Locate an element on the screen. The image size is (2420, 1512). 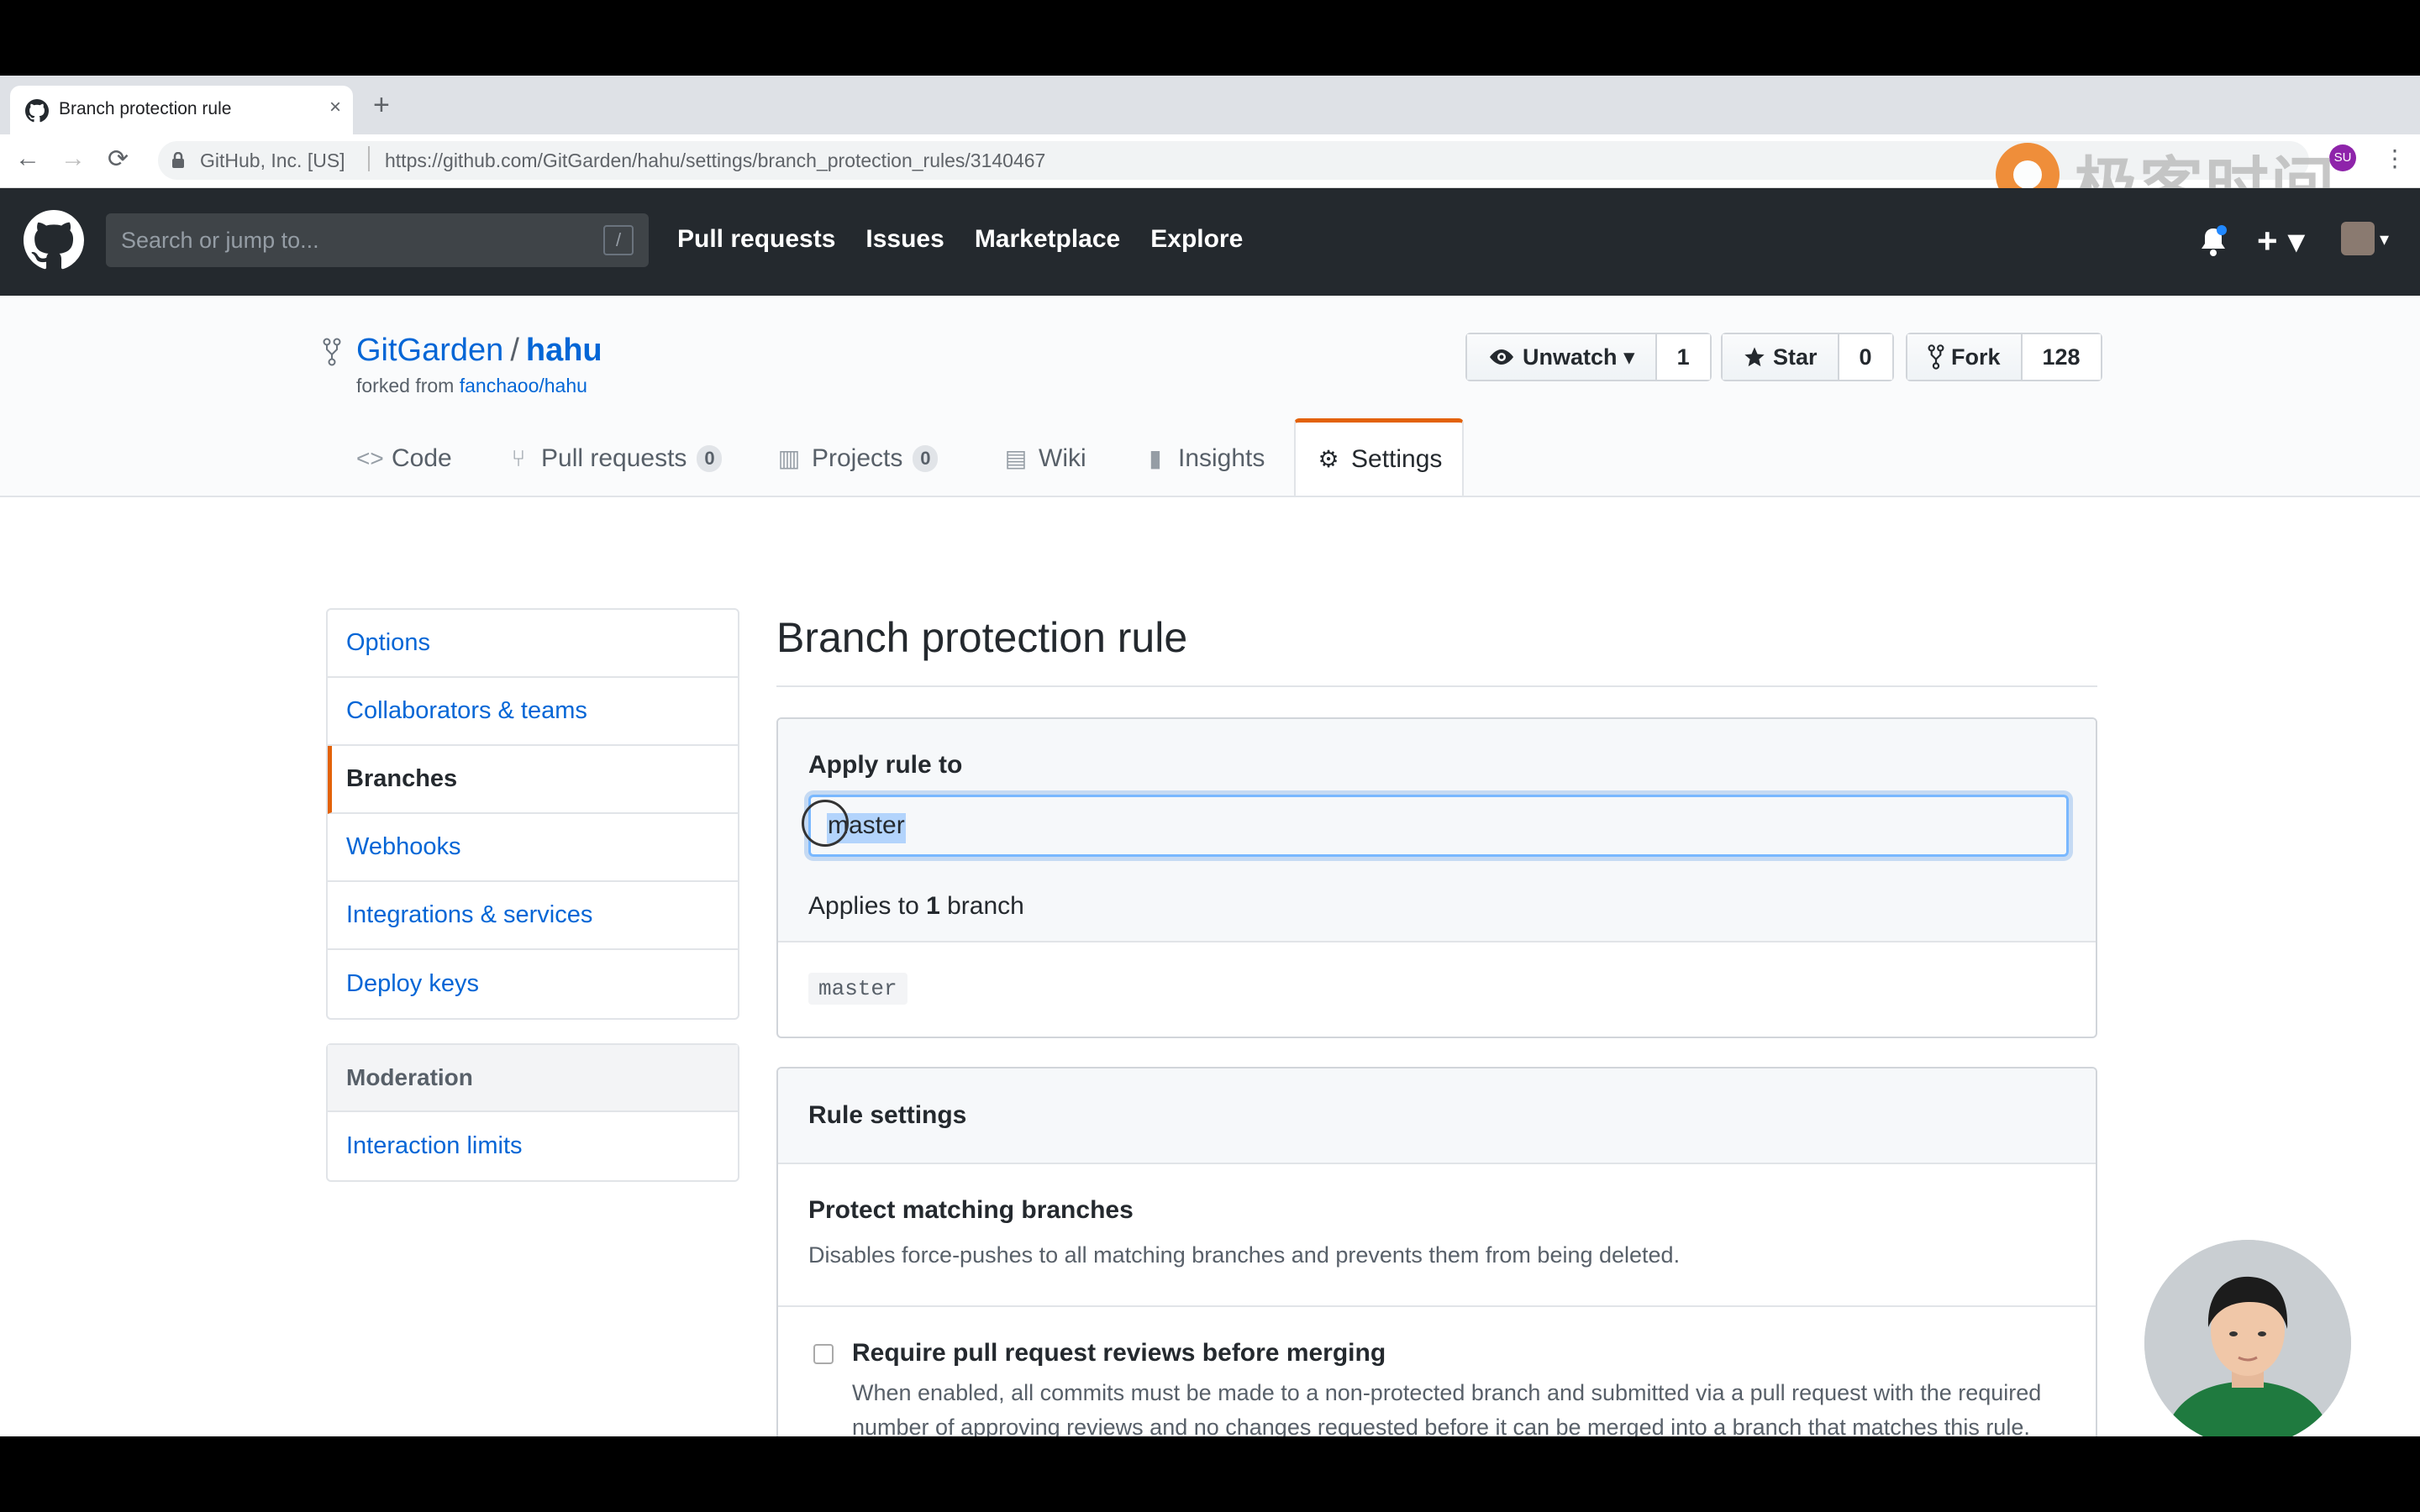
applies-count-text: Applies to 1 branch is located at coordinates (916, 906).